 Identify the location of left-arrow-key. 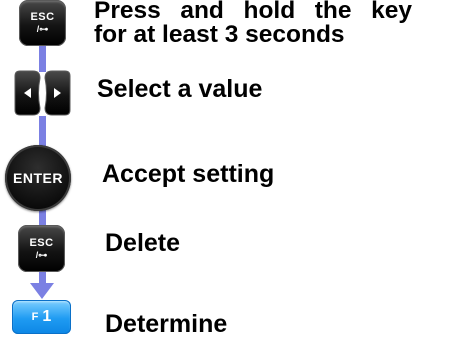
(27, 93).